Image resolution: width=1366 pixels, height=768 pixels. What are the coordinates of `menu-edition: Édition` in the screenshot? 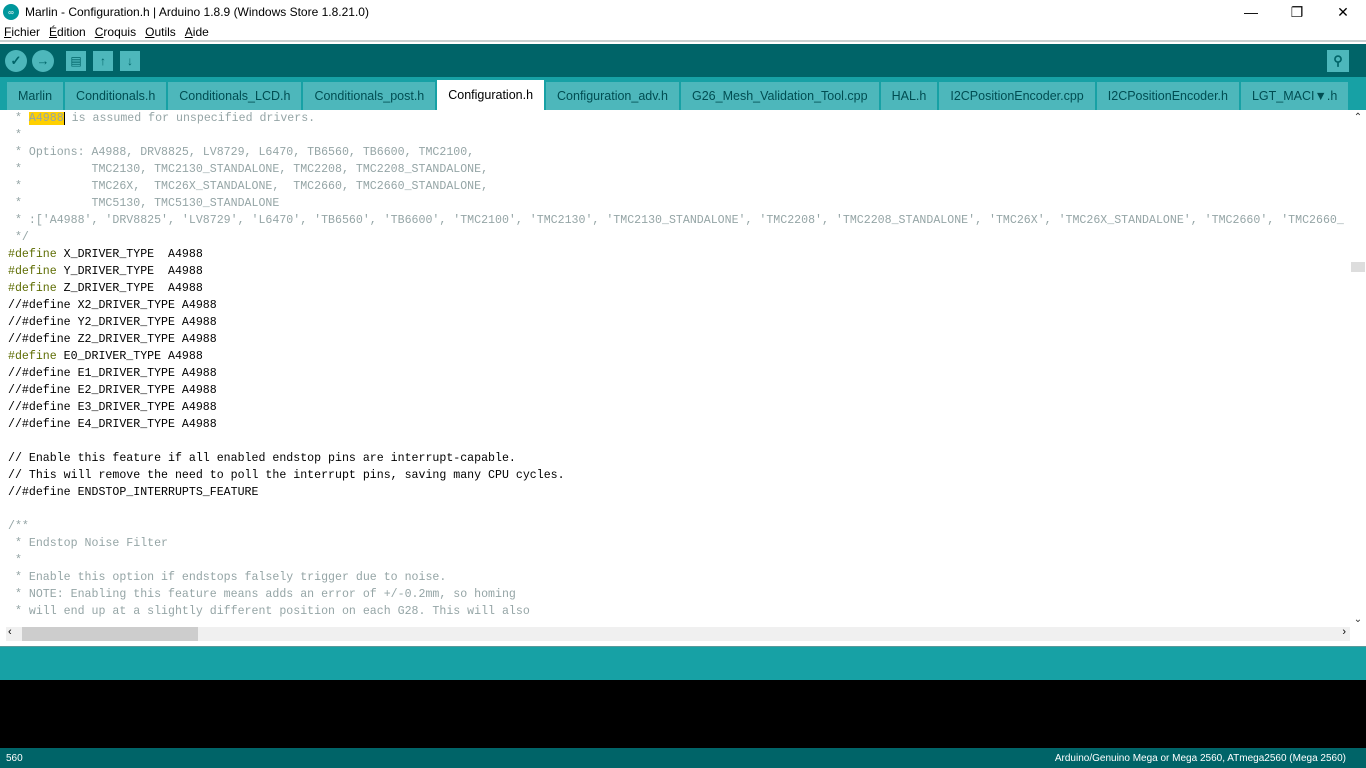 It's located at (67, 32).